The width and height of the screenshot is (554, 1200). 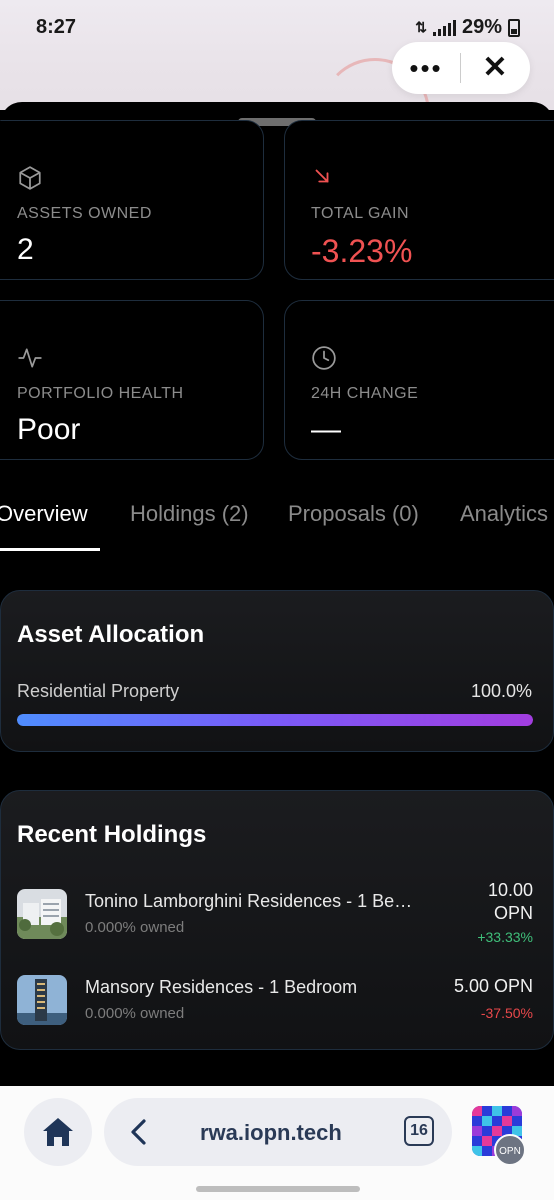 What do you see at coordinates (426, 68) in the screenshot?
I see `more-dots-icon: •••` at bounding box center [426, 68].